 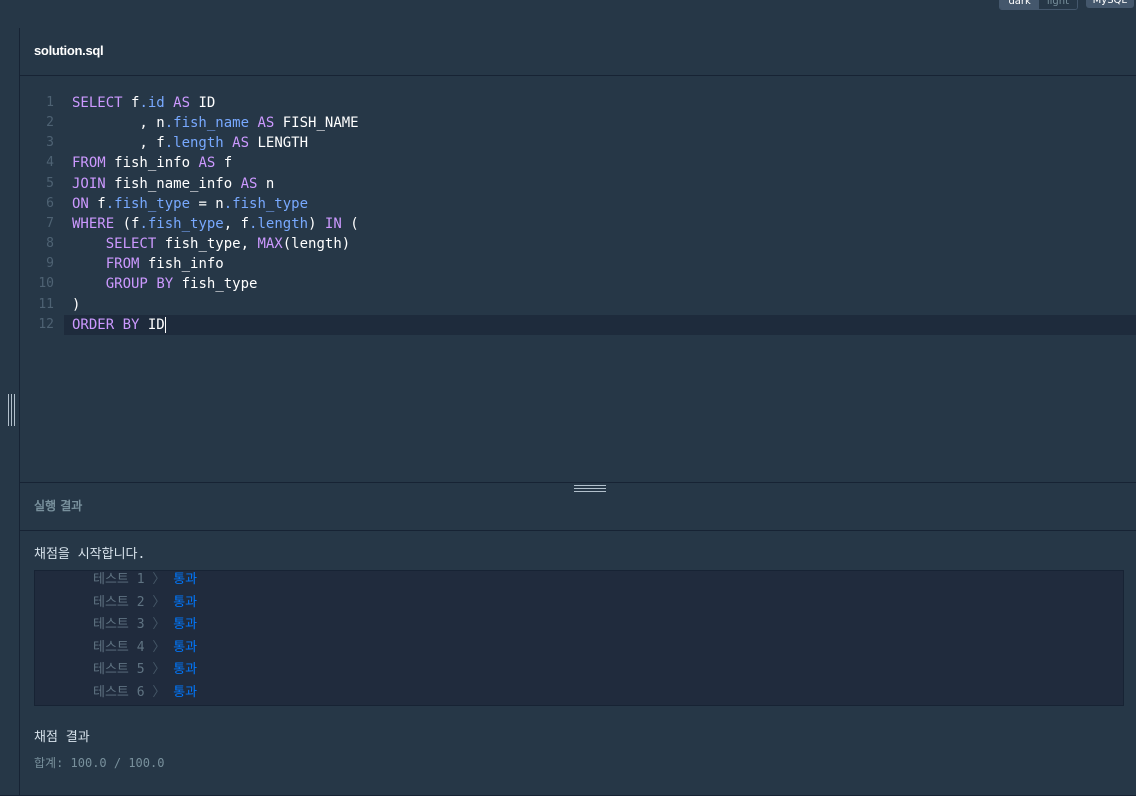 I want to click on file-name: solution.sql, so click(x=69, y=50).